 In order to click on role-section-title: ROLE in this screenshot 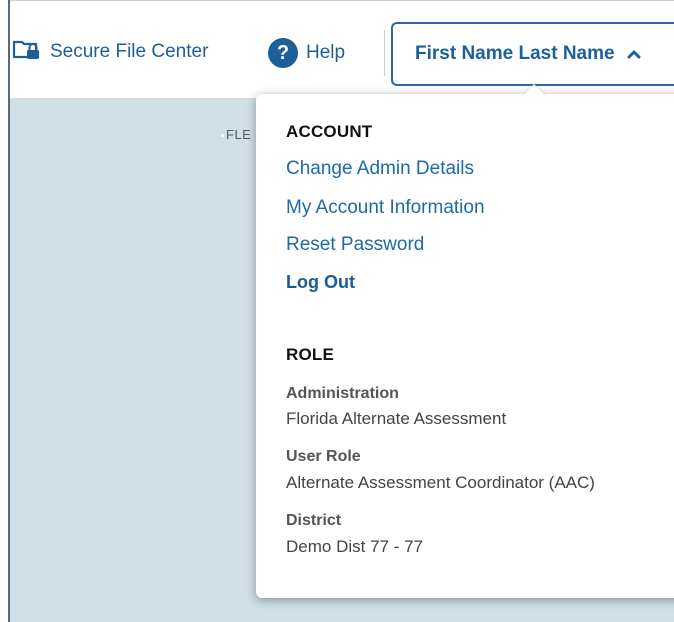, I will do `click(310, 354)`.